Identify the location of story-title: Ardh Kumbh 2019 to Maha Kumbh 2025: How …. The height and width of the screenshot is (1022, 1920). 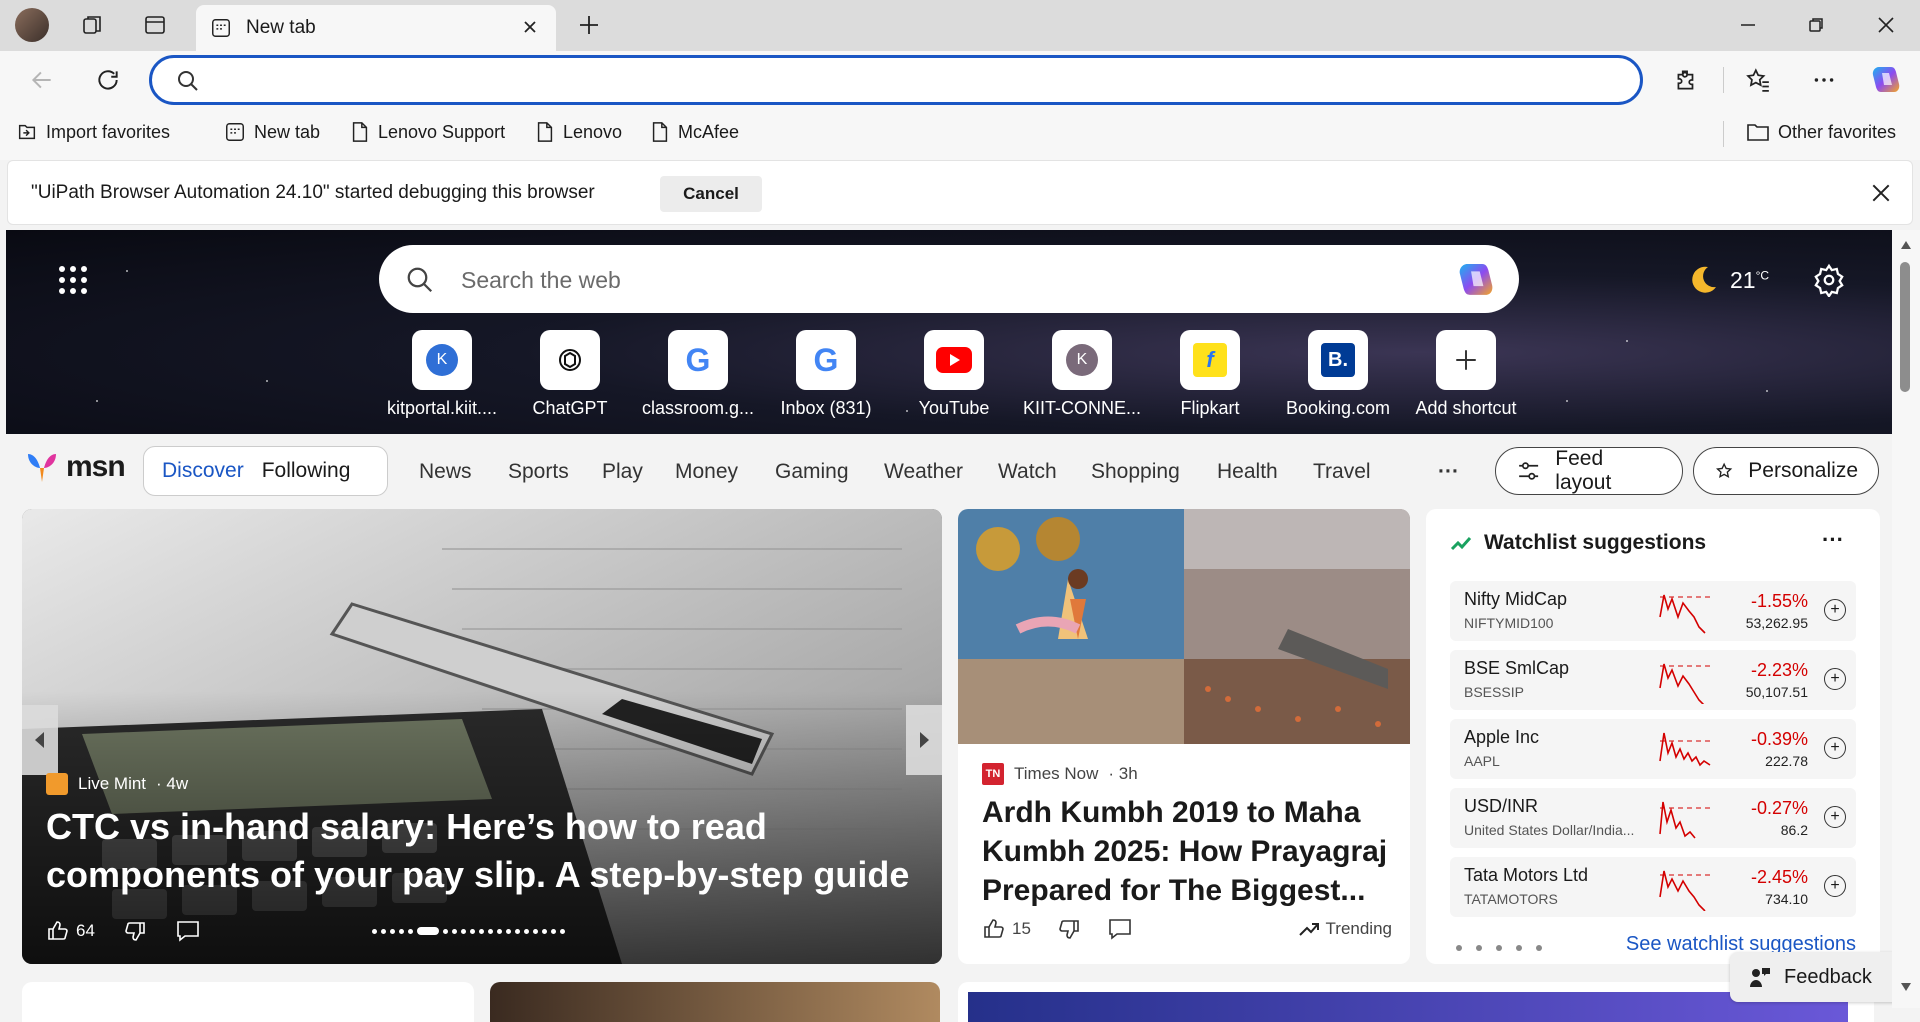
(1187, 851).